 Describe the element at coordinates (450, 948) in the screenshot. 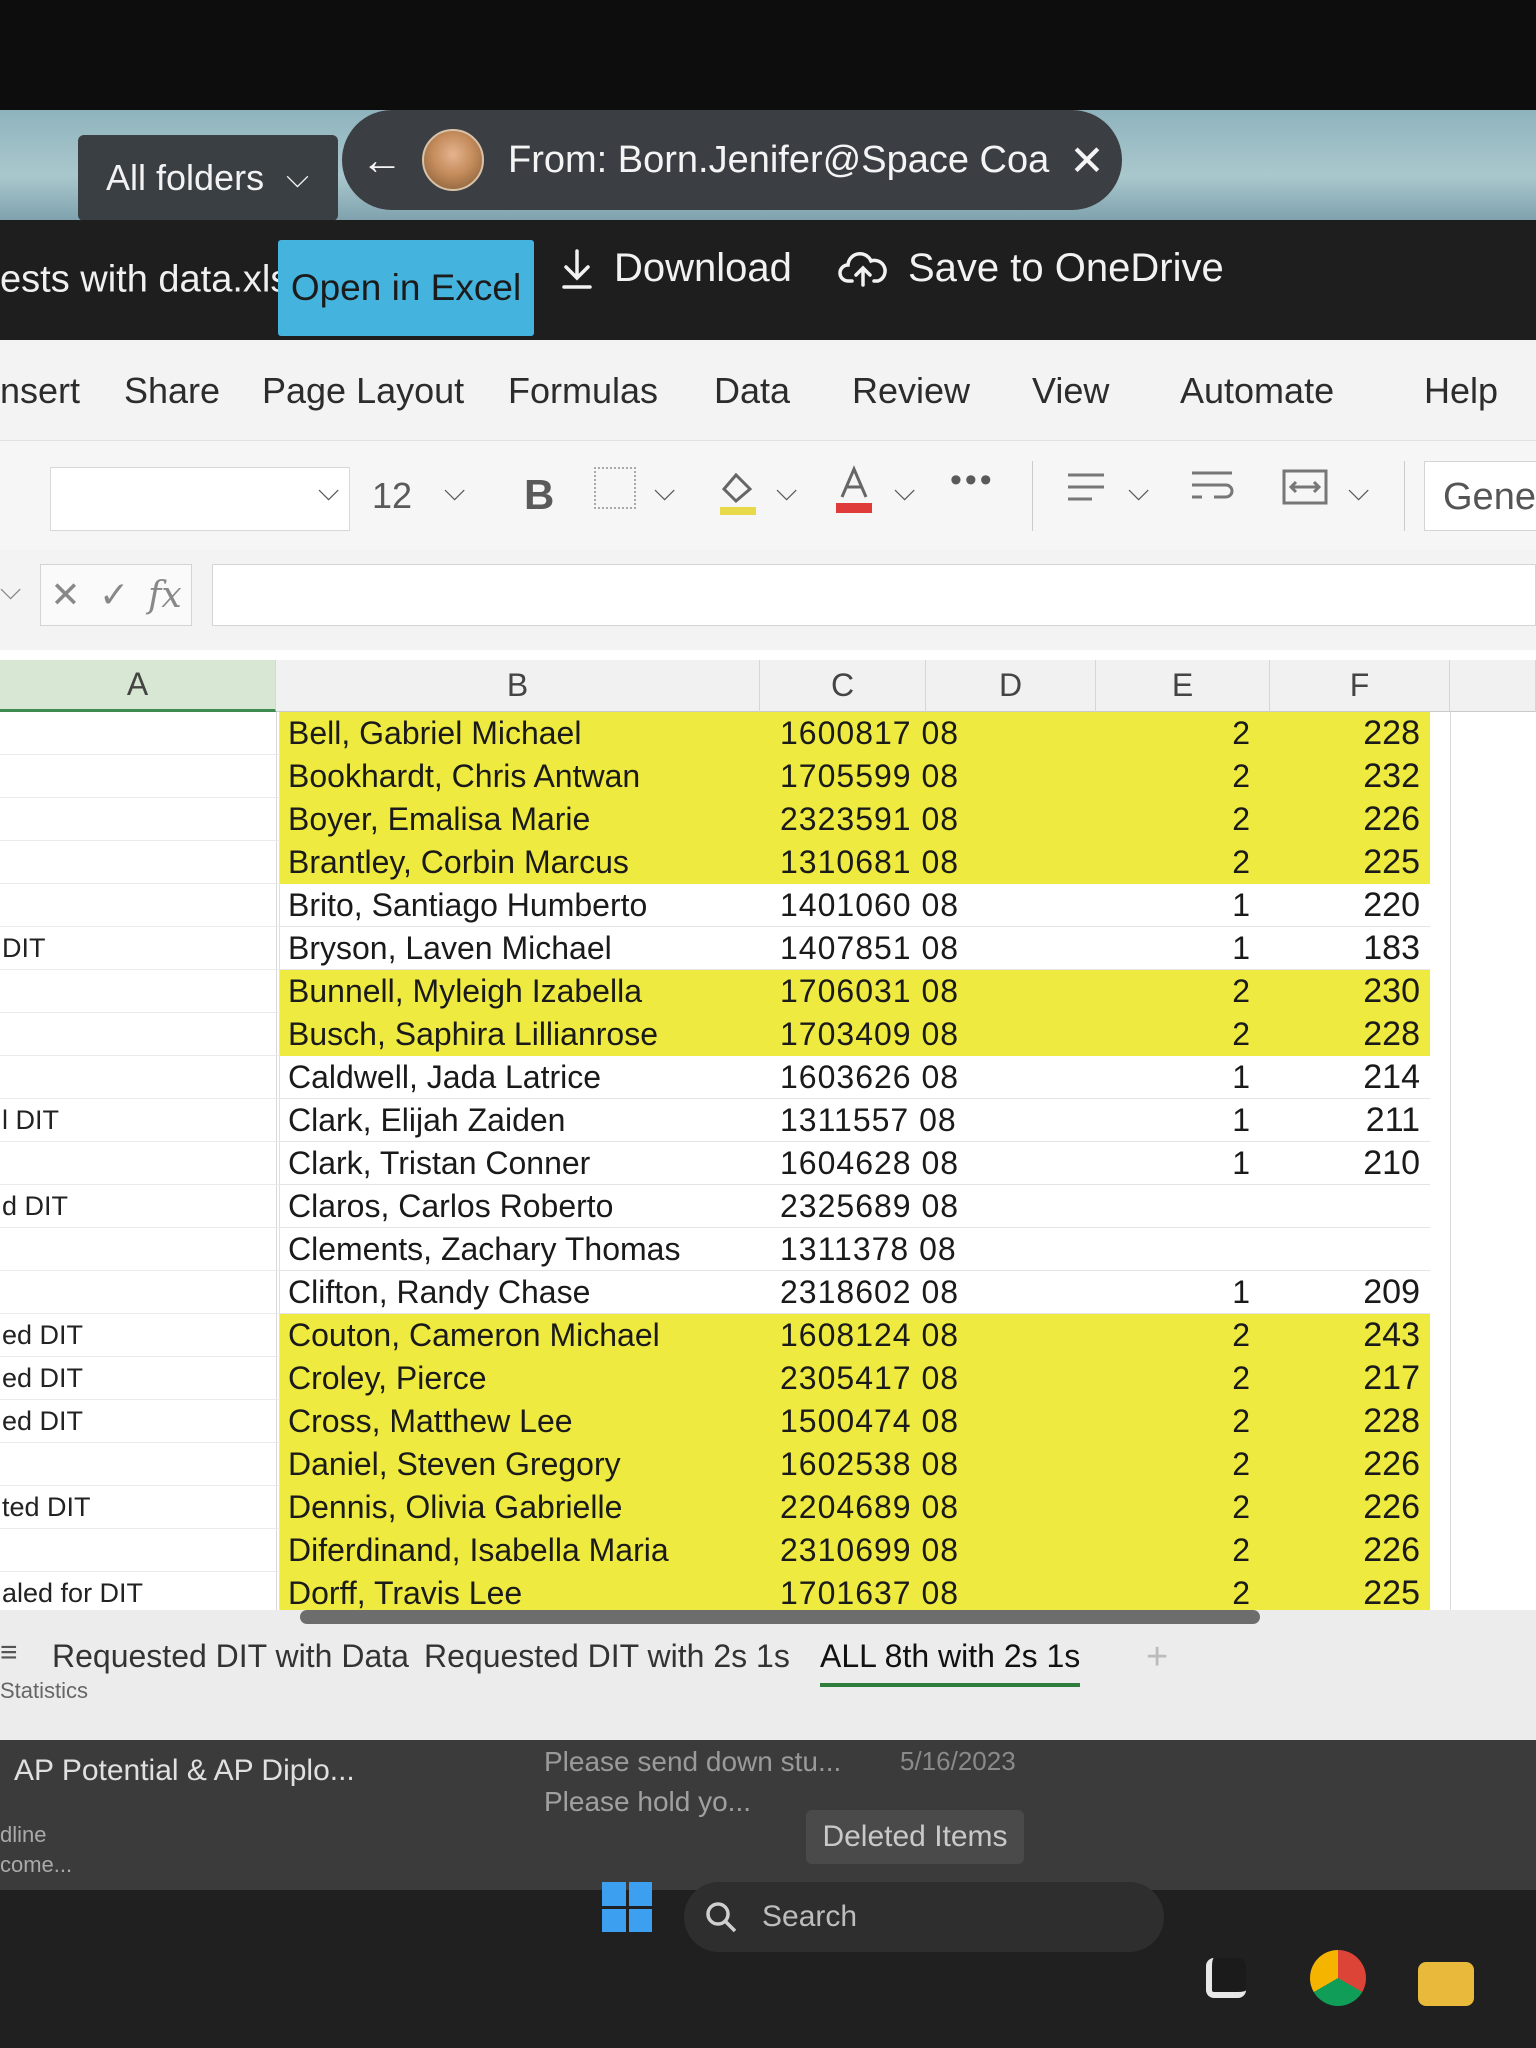

I see `cell-name: Bryson, Laven Michael` at that location.